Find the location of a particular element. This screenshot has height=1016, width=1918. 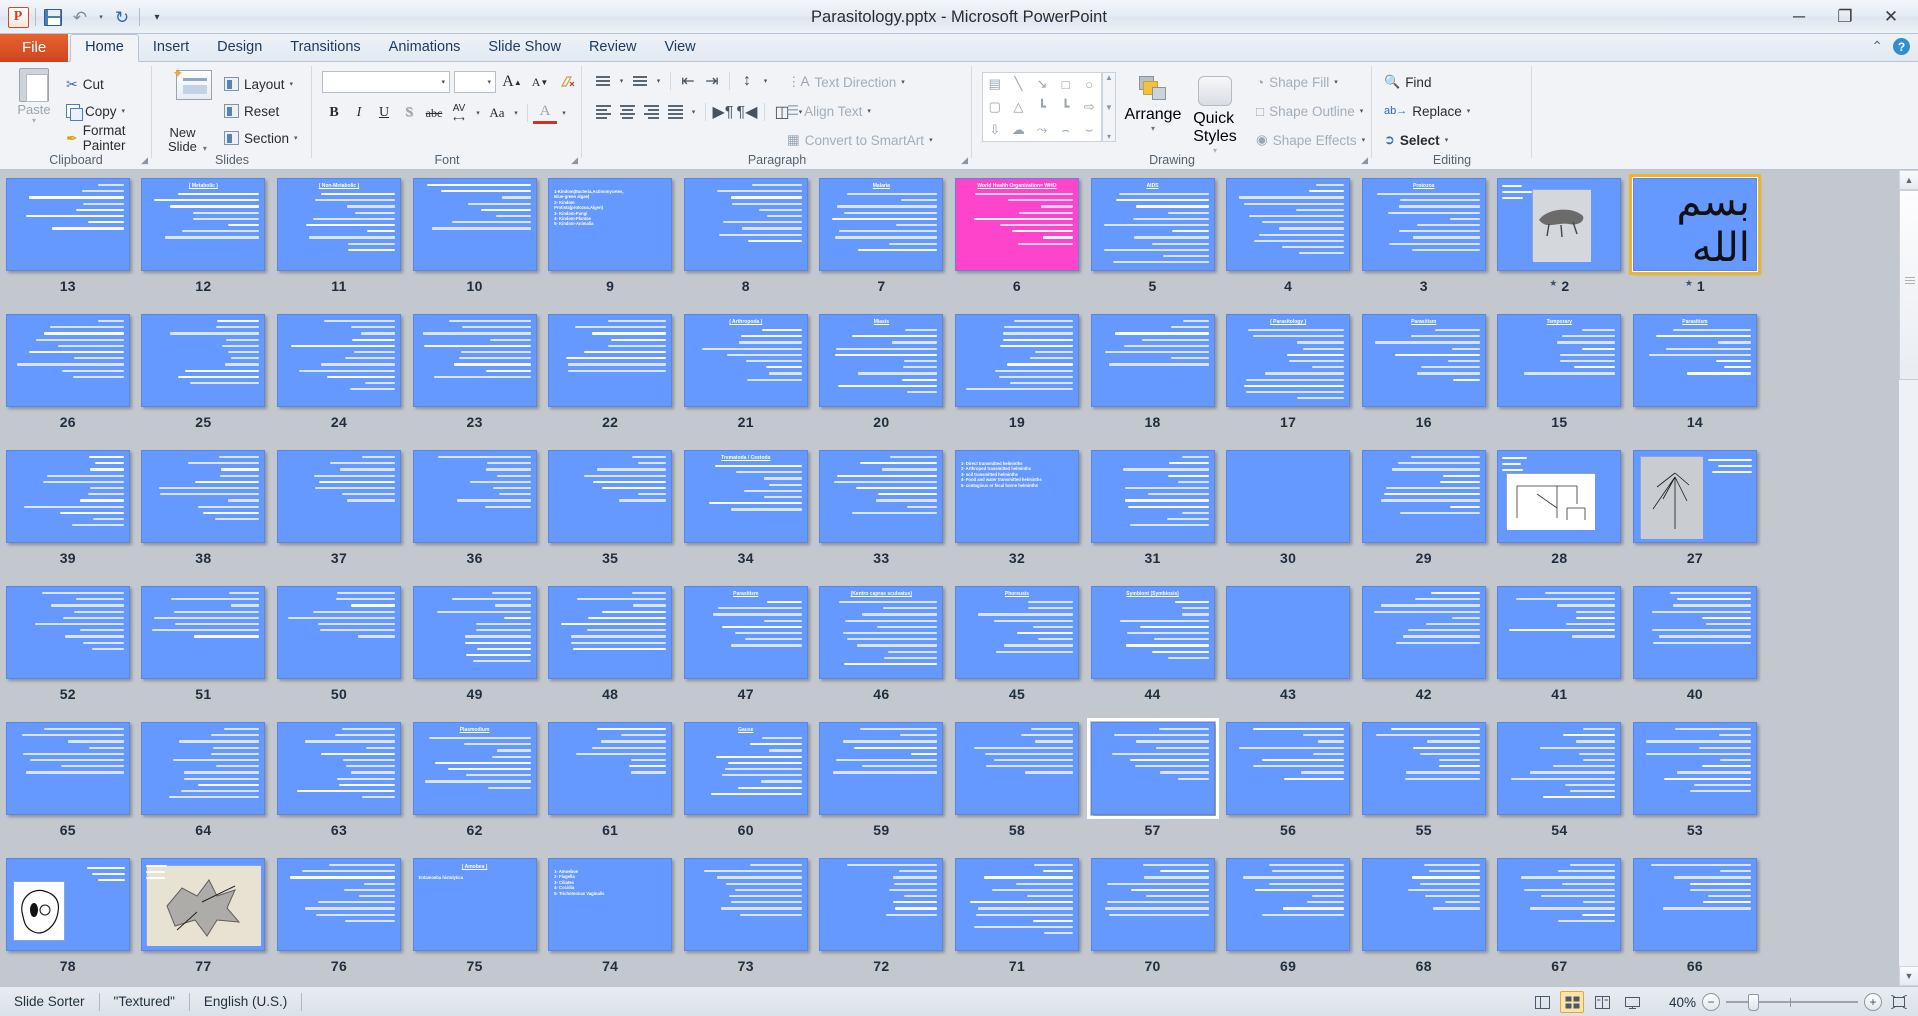

scrollbar-thumb is located at coordinates (1908, 285).